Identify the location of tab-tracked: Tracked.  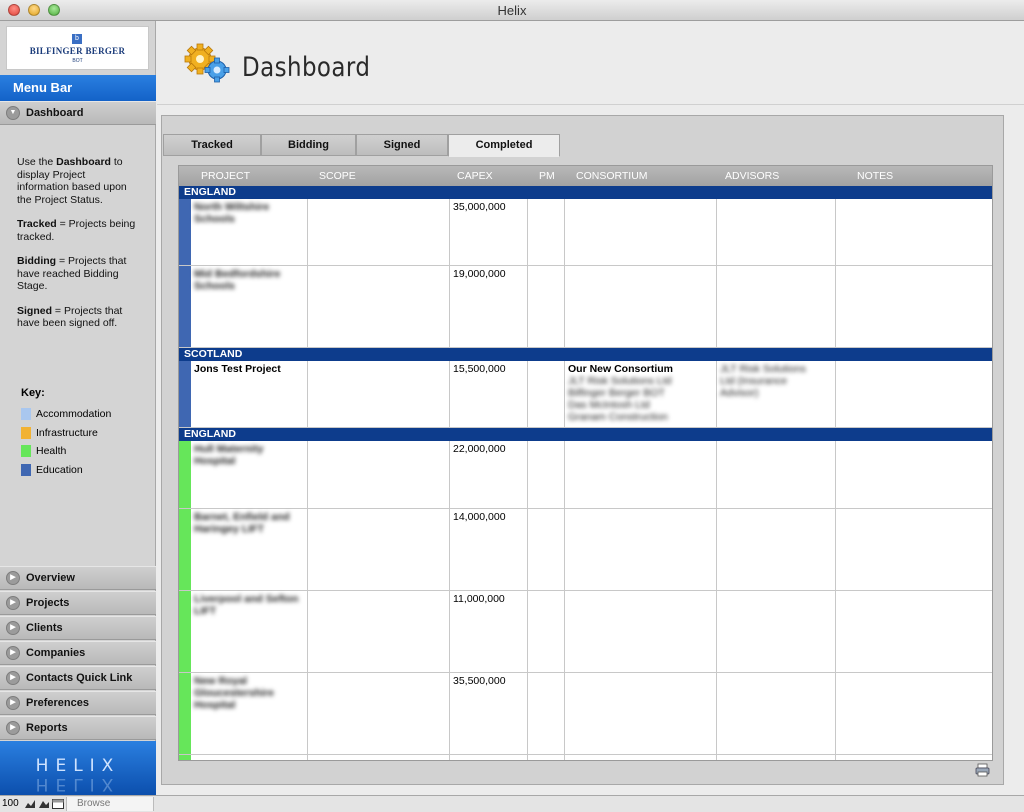
(212, 145).